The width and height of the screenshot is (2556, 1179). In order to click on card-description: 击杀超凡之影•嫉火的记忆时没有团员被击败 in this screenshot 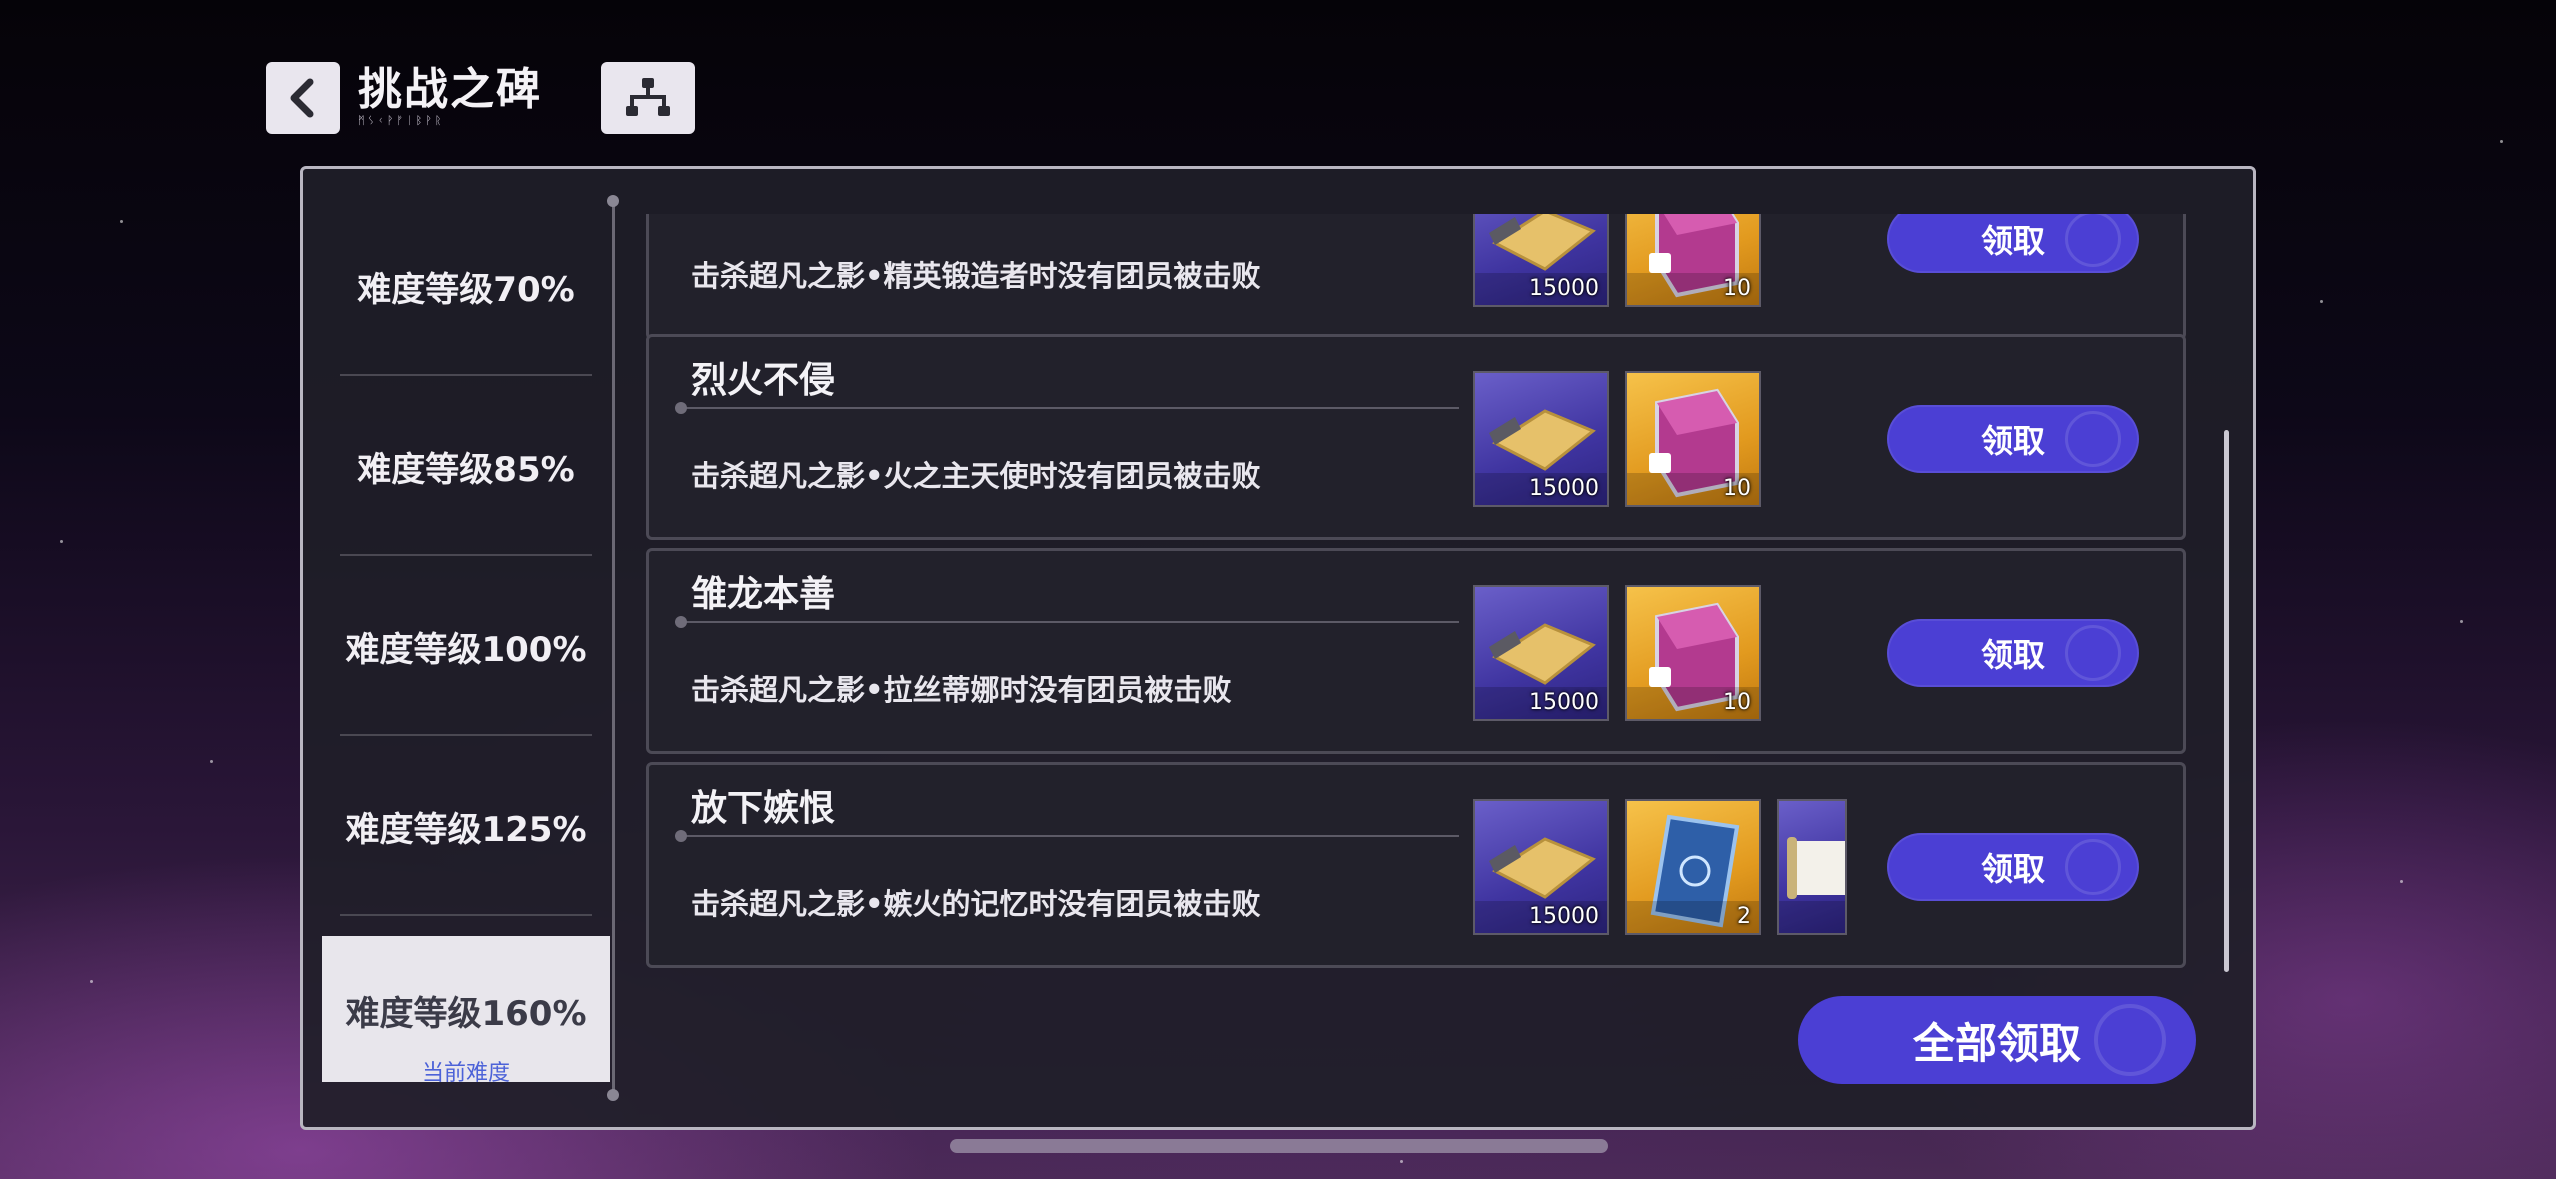, I will do `click(976, 904)`.